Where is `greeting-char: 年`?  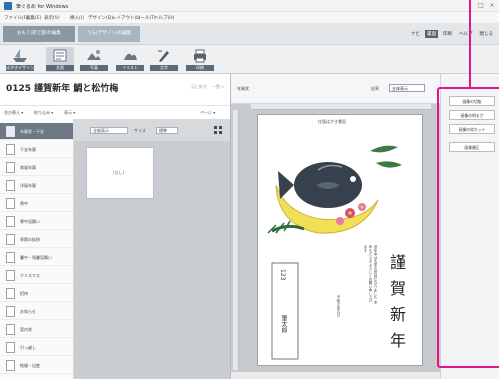
greeting-char: 年 is located at coordinates (398, 340).